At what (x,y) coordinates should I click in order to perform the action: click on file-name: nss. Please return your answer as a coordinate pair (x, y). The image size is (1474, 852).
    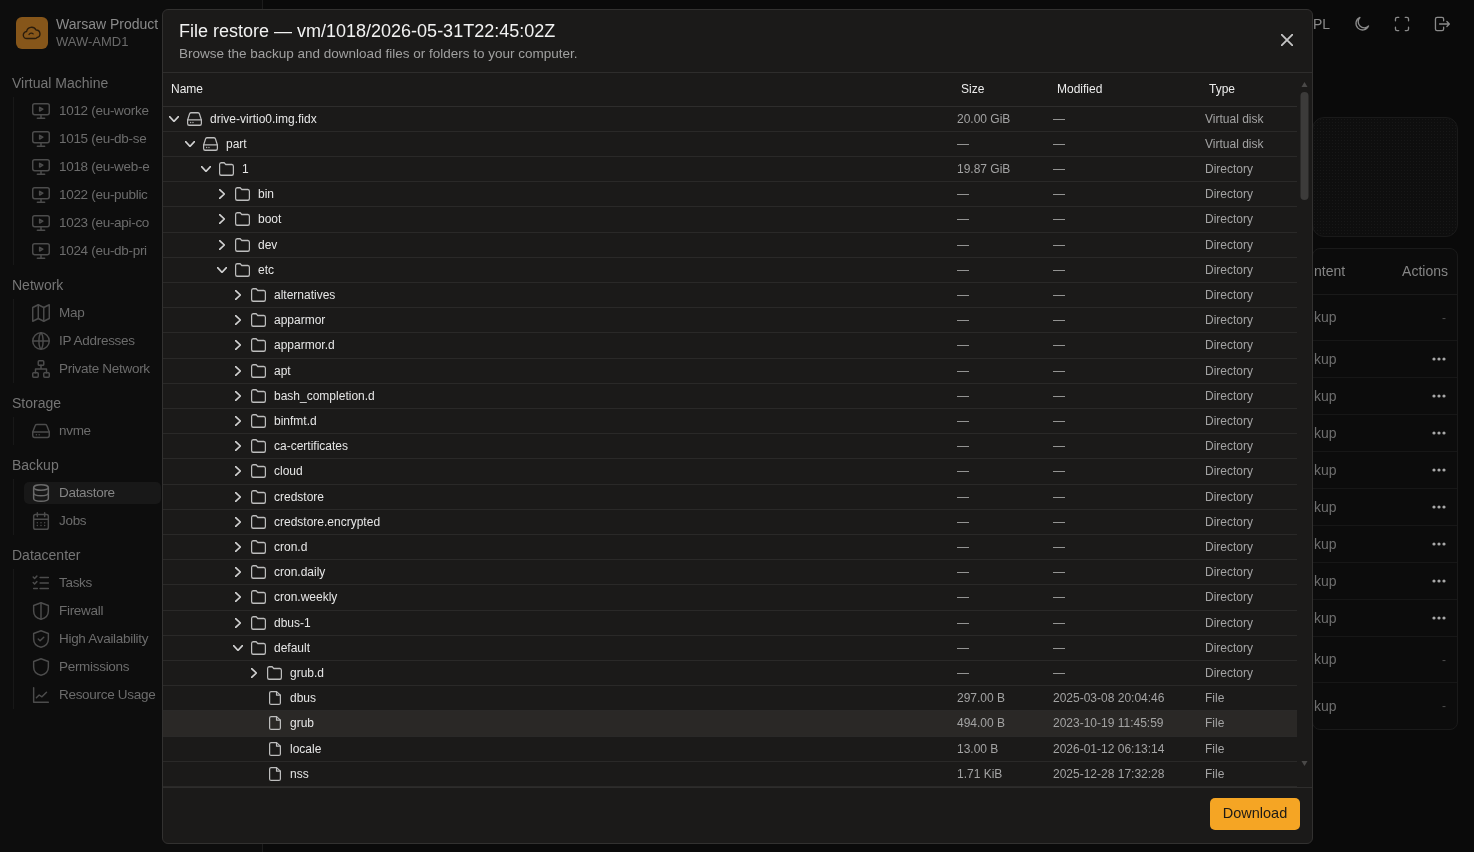
    Looking at the image, I should click on (299, 773).